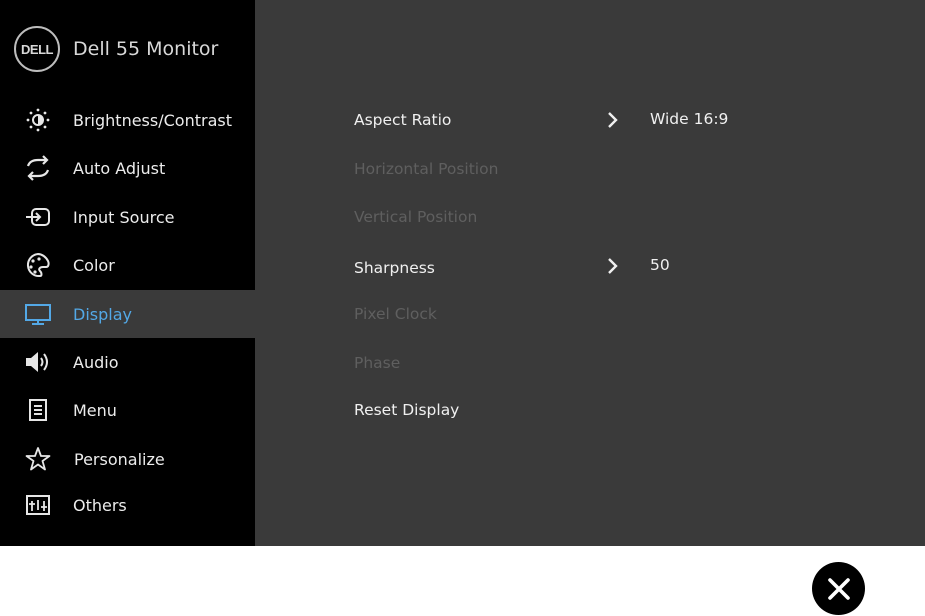 Image resolution: width=925 pixels, height=616 pixels. I want to click on setting-horizontal-position: Horizontal Position, so click(426, 169).